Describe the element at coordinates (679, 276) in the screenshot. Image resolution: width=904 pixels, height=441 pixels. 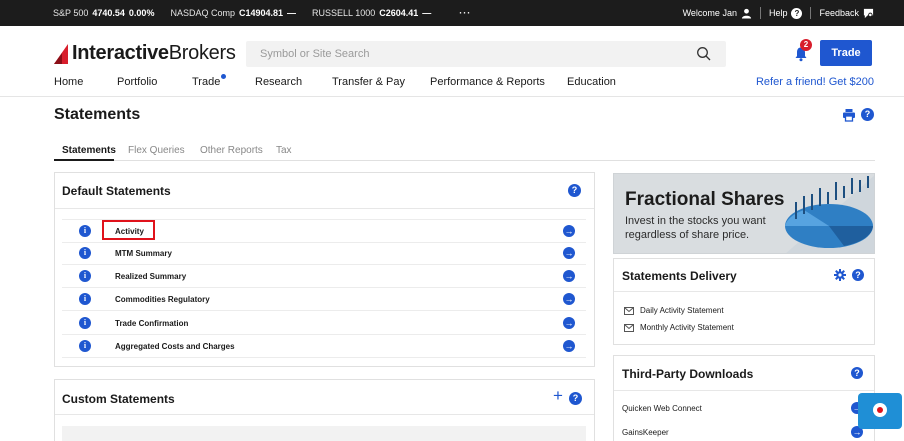
I see `statements-delivery-title: Statements Delivery` at that location.